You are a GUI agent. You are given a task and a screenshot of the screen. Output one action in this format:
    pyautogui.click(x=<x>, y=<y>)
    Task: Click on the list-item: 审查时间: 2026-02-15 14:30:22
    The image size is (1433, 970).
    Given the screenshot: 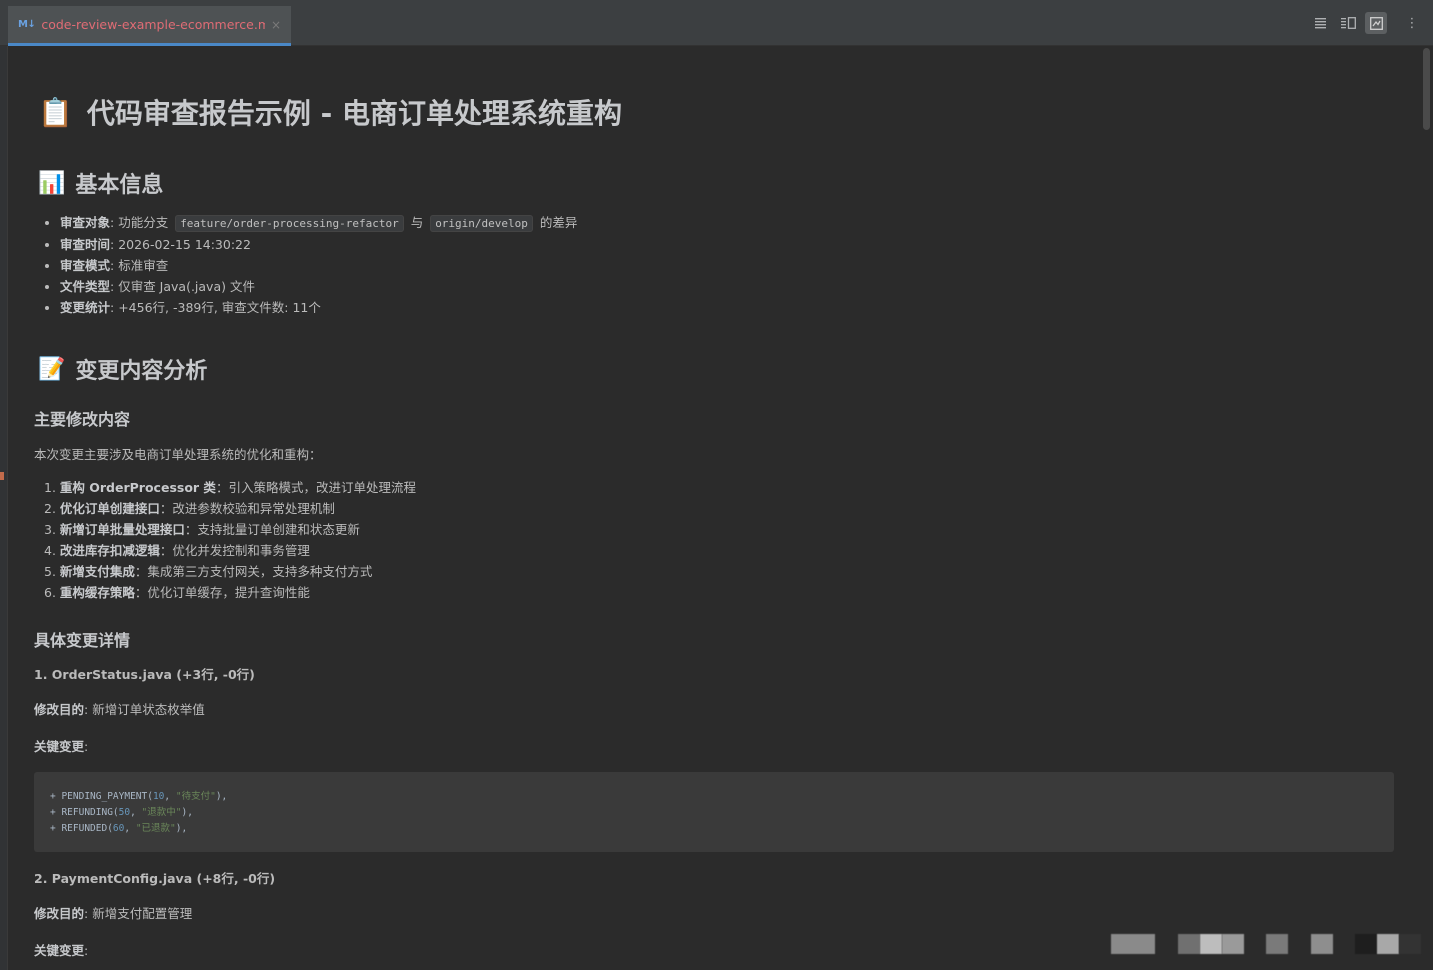 What is the action you would take?
    pyautogui.click(x=309, y=244)
    